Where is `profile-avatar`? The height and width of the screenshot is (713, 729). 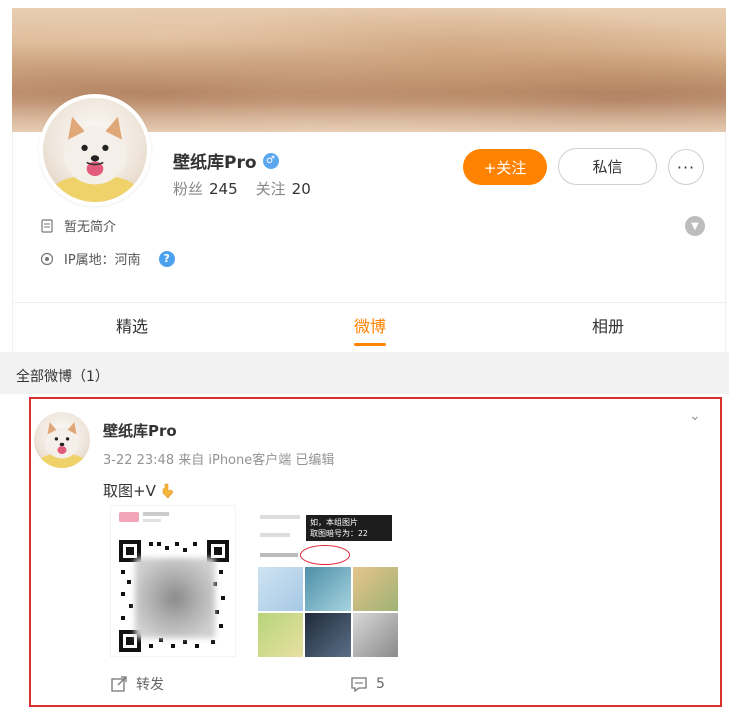 profile-avatar is located at coordinates (95, 150).